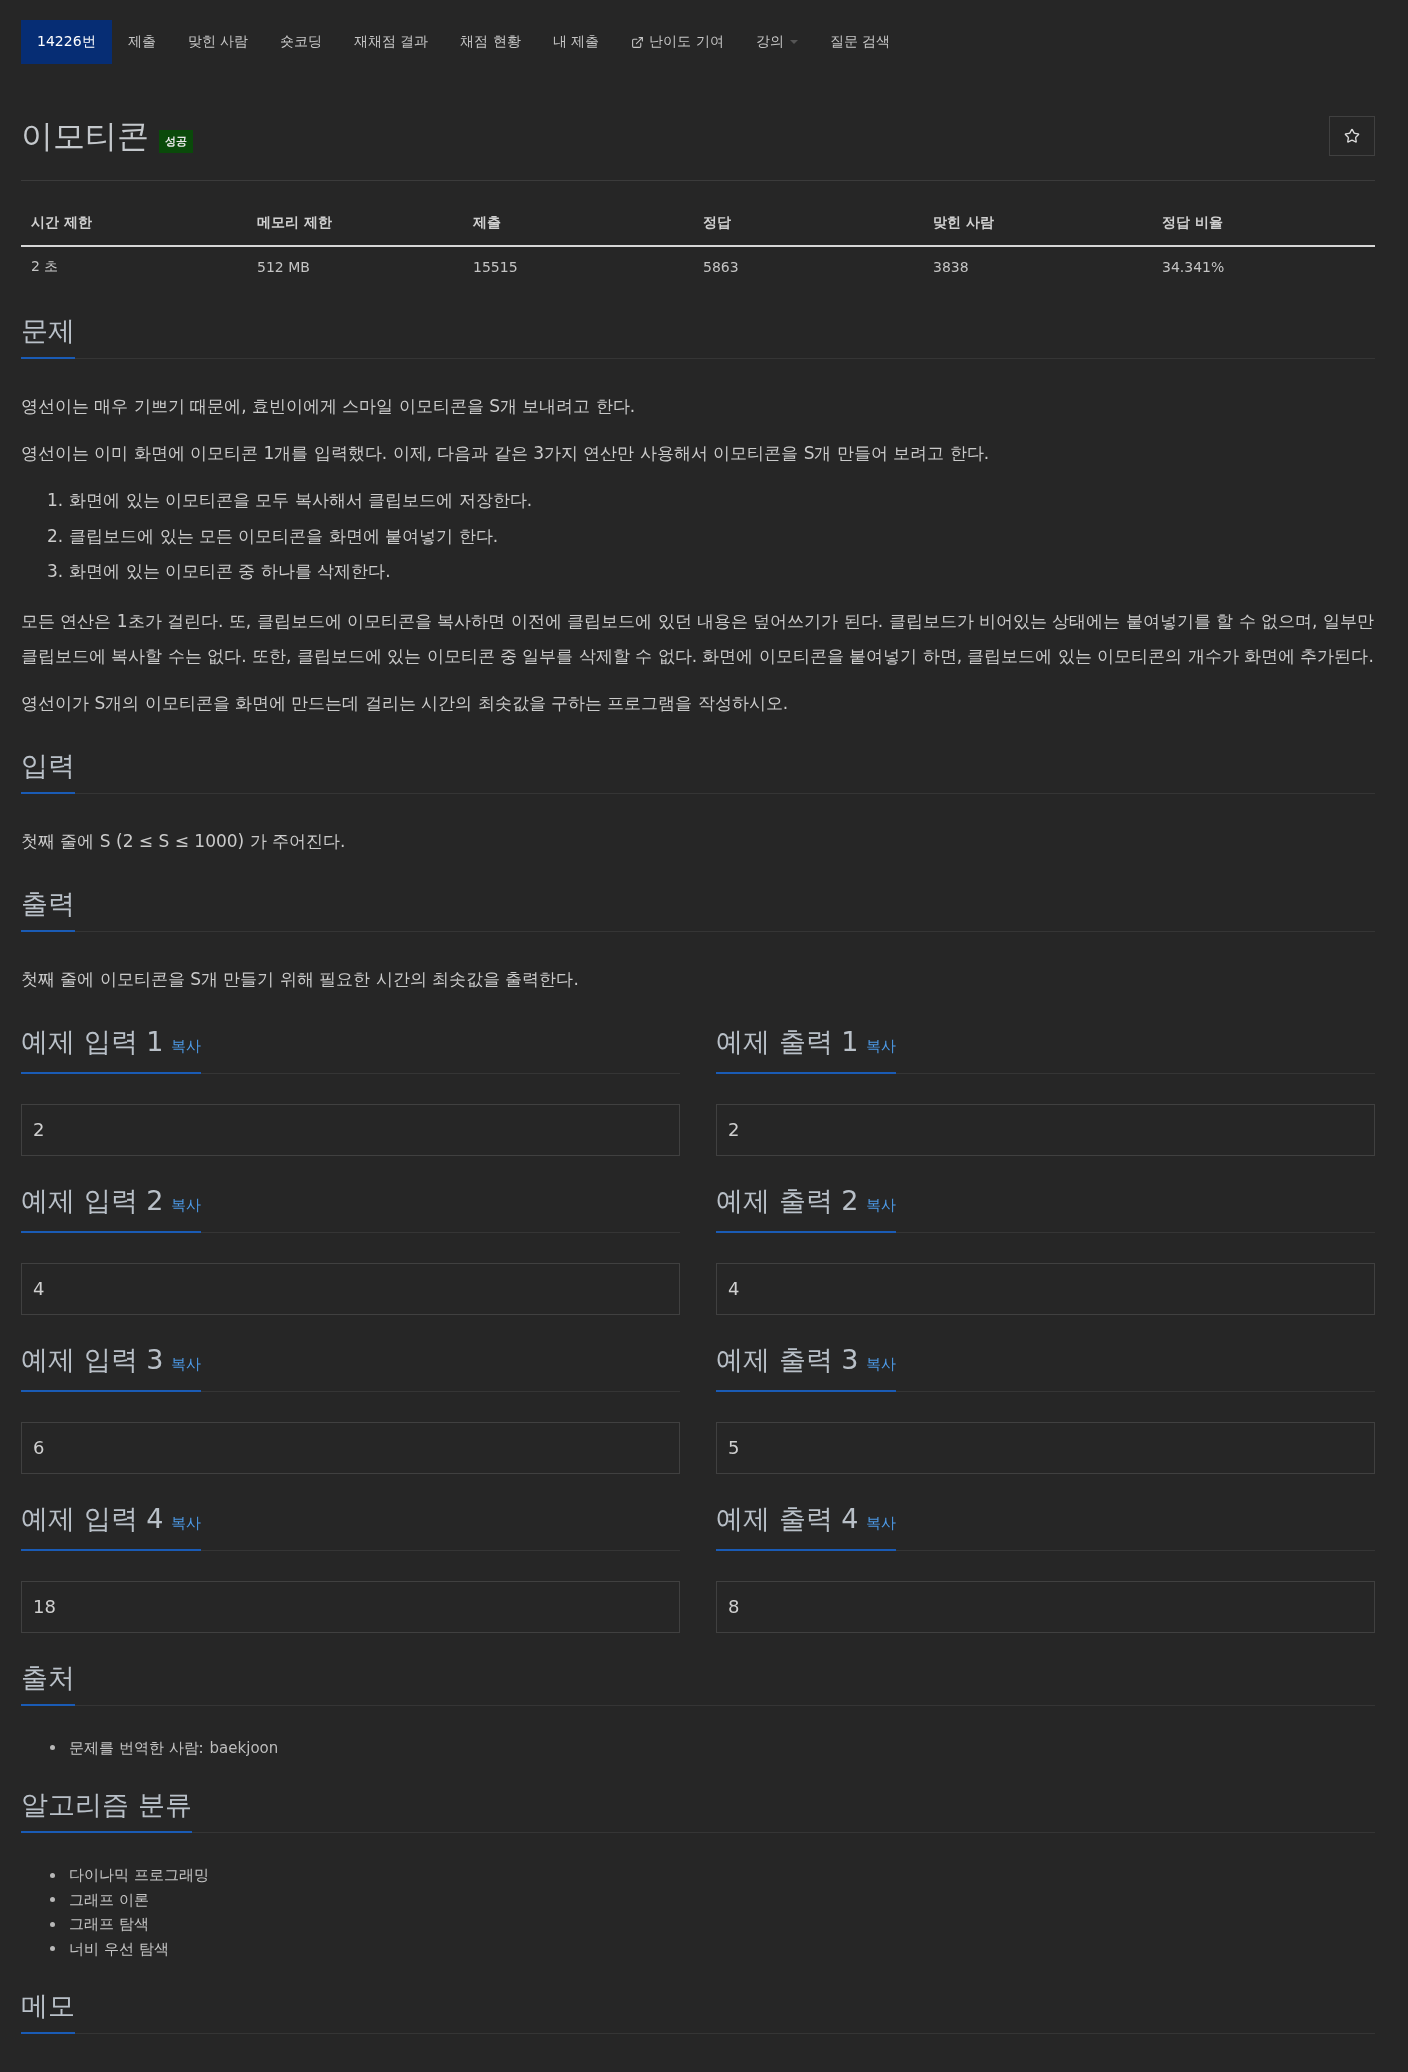 This screenshot has height=2072, width=1408. What do you see at coordinates (405, 703) in the screenshot?
I see `paragraph: 영선이가 S개의 이모티콘을 화면에 만드는데 걸리는 시간의 최솟값을 구하는 프로그램을 작성하시오.` at bounding box center [405, 703].